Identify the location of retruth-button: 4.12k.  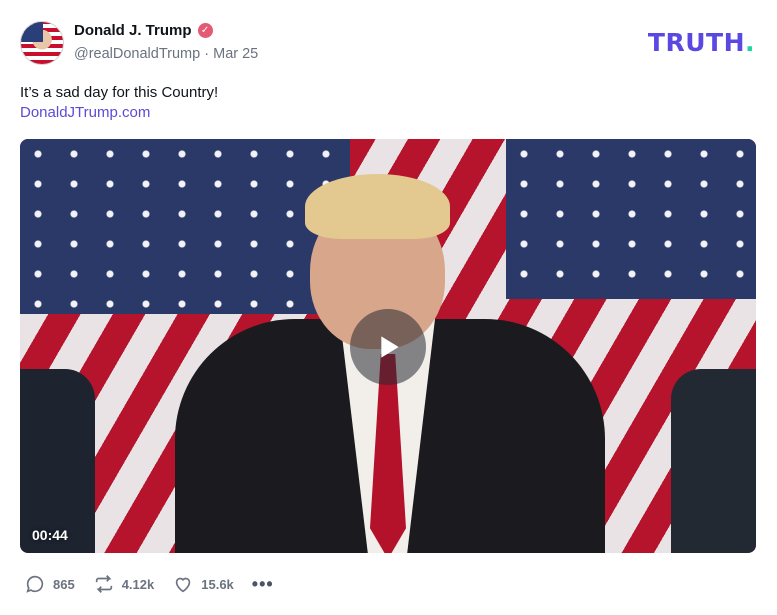
(124, 584).